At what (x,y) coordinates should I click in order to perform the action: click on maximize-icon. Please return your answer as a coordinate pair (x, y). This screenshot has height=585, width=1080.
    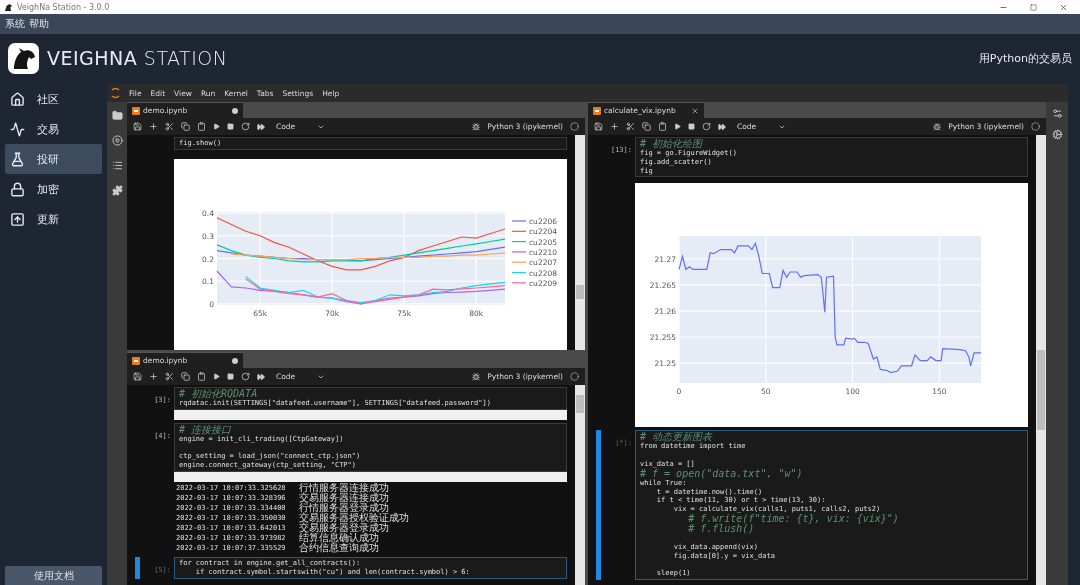
    Looking at the image, I should click on (1033, 7).